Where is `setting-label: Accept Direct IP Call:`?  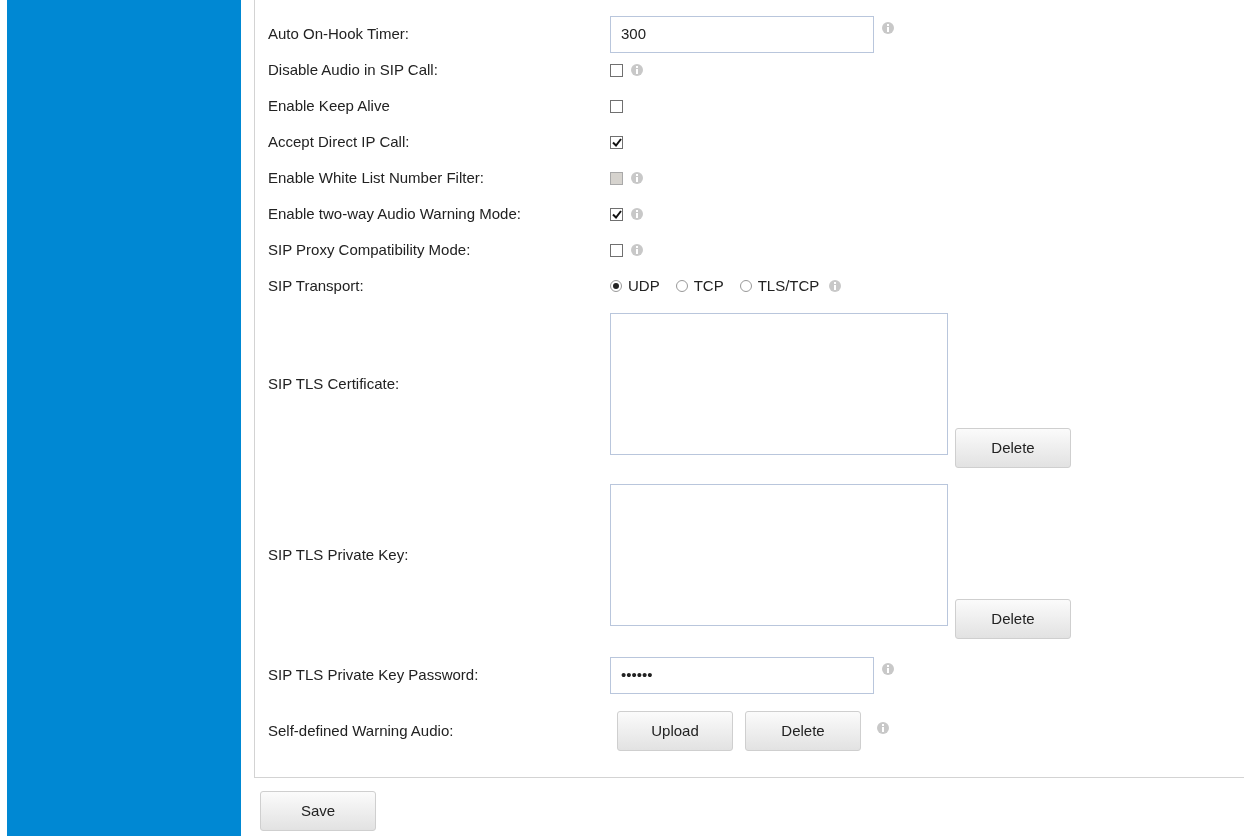 setting-label: Accept Direct IP Call: is located at coordinates (339, 141).